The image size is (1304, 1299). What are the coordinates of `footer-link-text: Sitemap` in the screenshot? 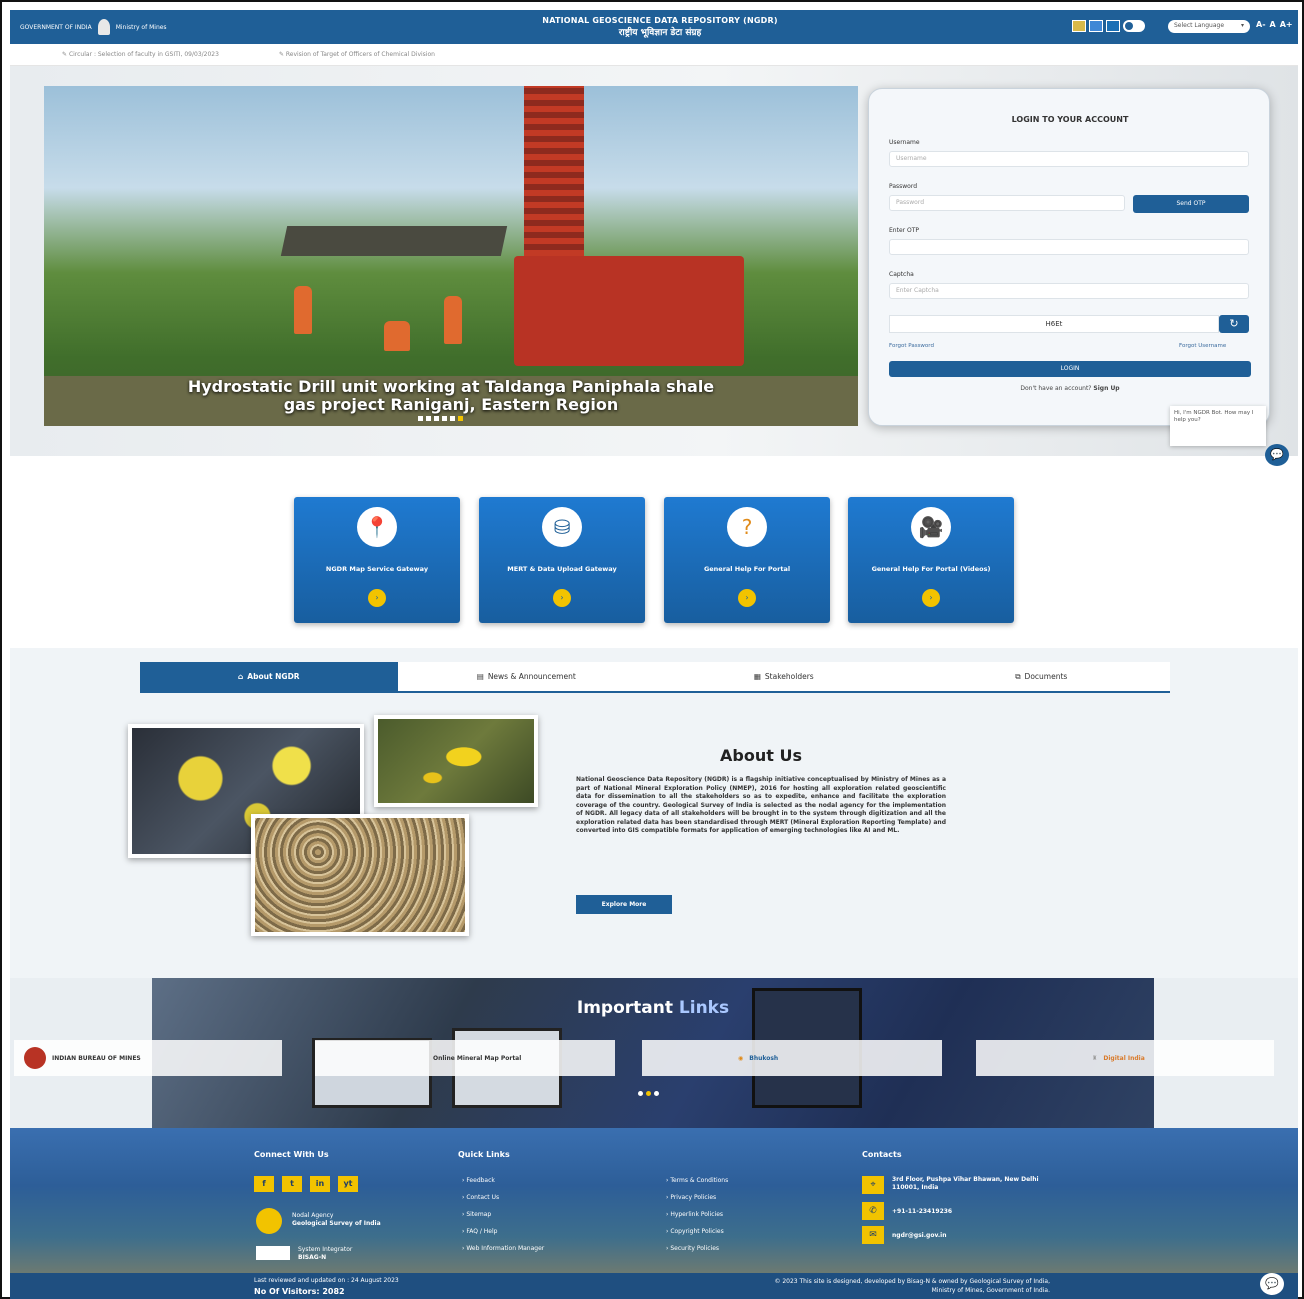 It's located at (479, 1214).